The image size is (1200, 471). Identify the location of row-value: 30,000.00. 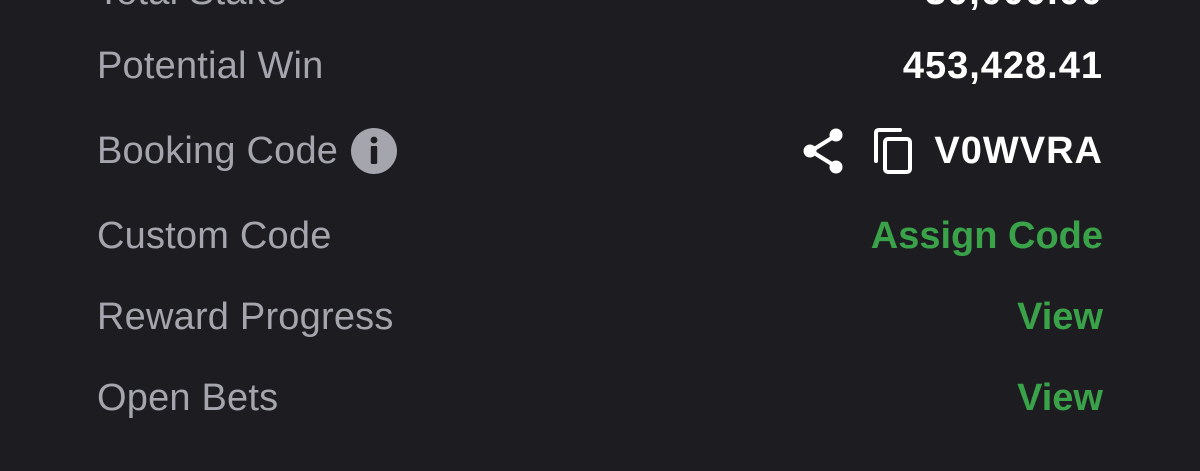
(1014, 7).